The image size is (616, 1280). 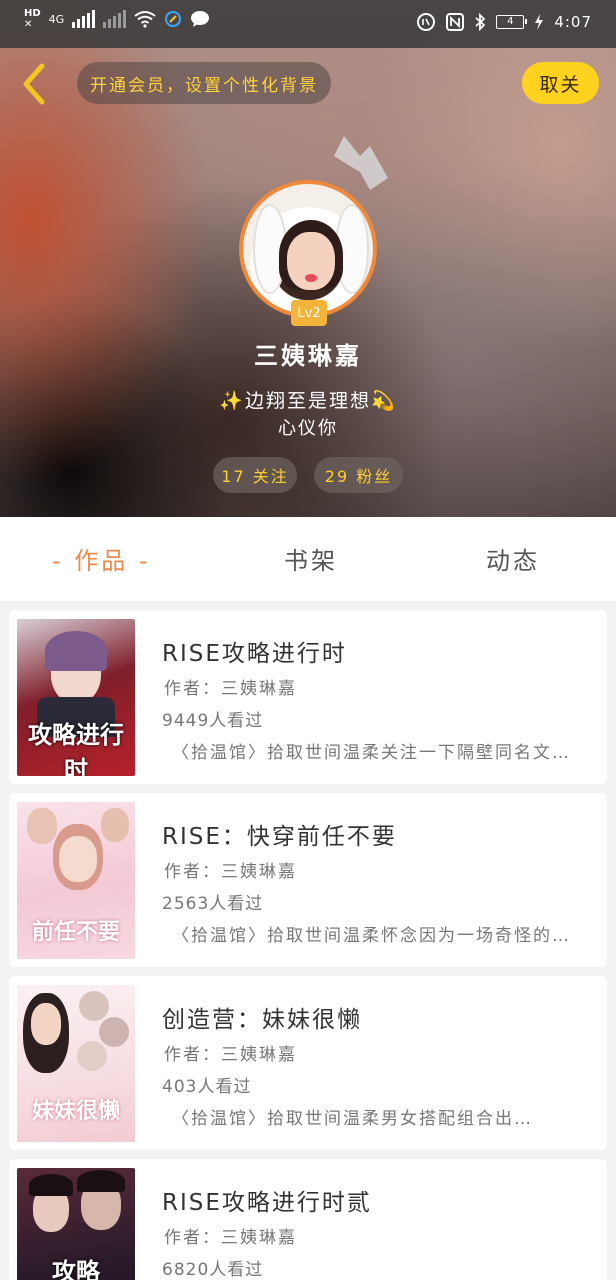 What do you see at coordinates (560, 83) in the screenshot?
I see `unfollow-button: 取关` at bounding box center [560, 83].